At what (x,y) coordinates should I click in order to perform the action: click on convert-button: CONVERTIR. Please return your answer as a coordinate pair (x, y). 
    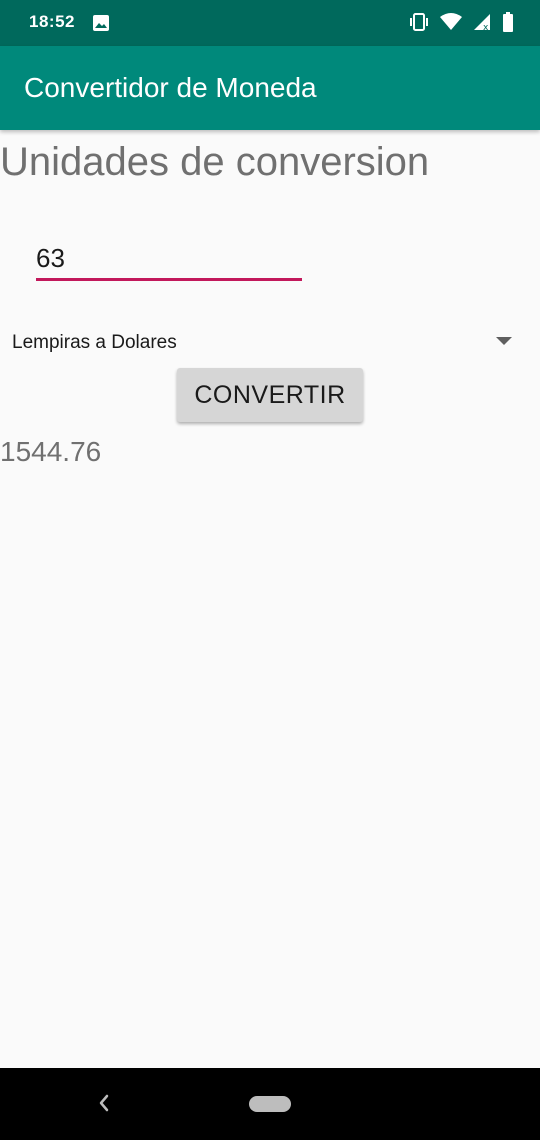
    Looking at the image, I should click on (270, 395).